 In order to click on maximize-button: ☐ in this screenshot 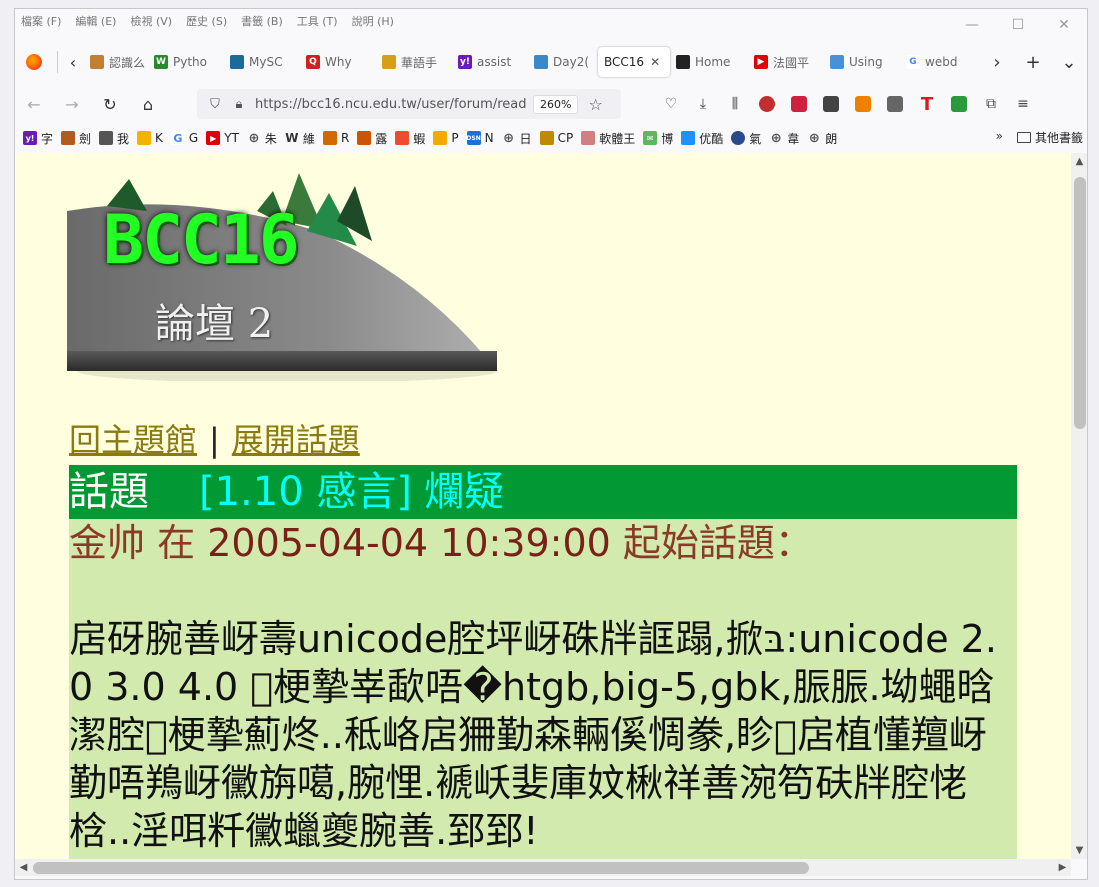, I will do `click(1018, 25)`.